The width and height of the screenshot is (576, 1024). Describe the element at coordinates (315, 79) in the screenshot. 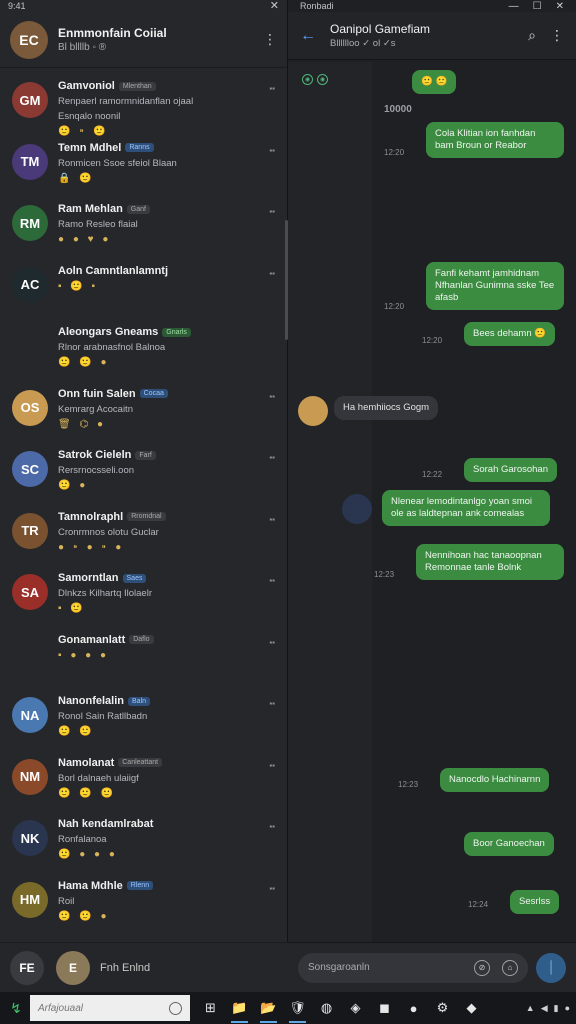

I see `read-indicators: ◉ ◉` at that location.